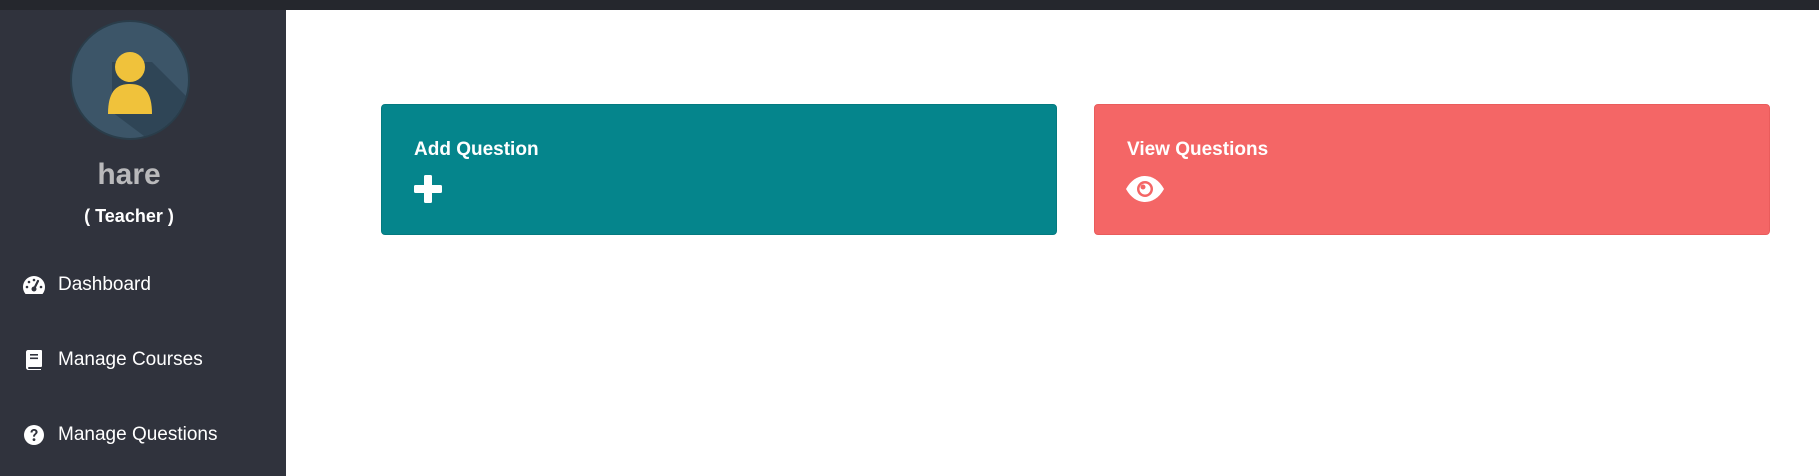  What do you see at coordinates (148, 95) in the screenshot?
I see `user-avatar-icon` at bounding box center [148, 95].